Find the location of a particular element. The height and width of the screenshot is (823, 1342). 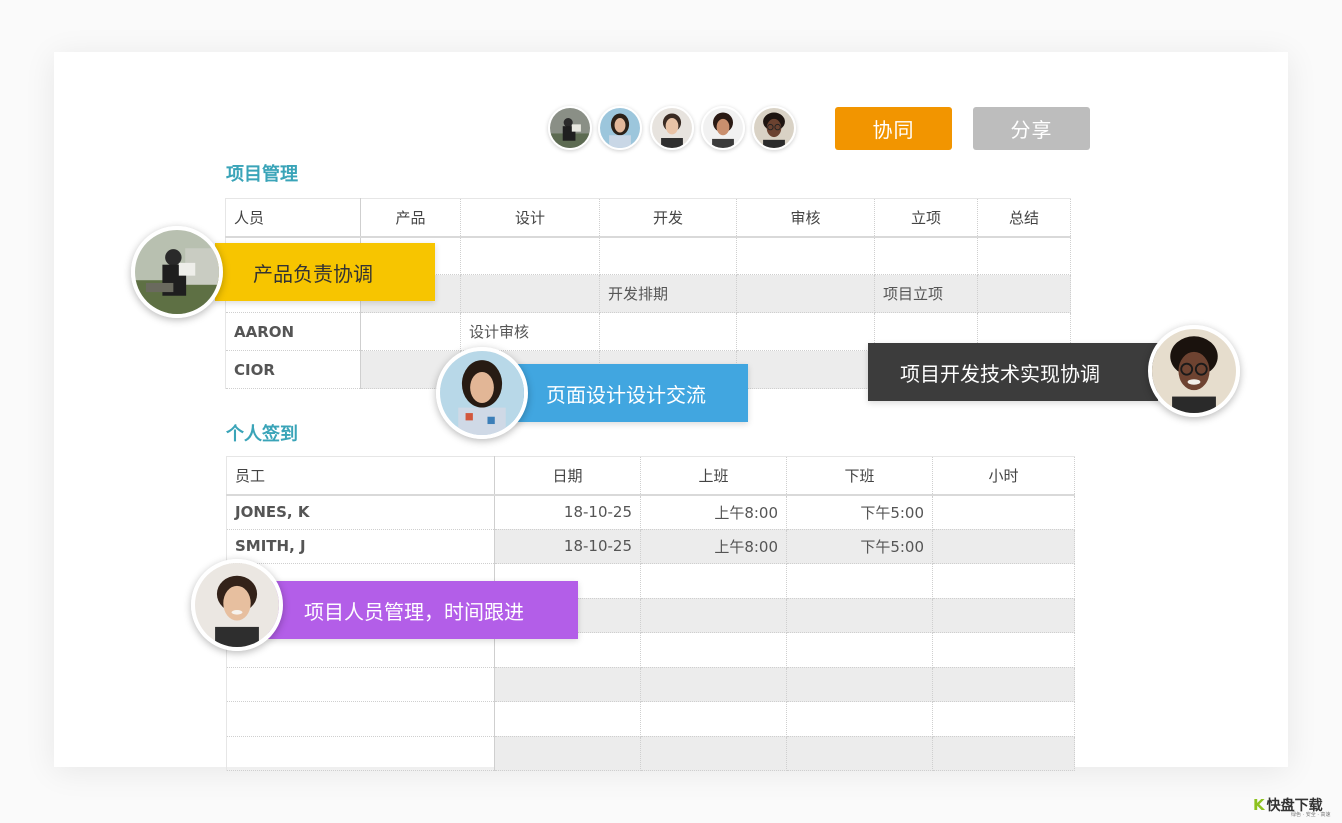

collab-button: 协同 is located at coordinates (893, 128).